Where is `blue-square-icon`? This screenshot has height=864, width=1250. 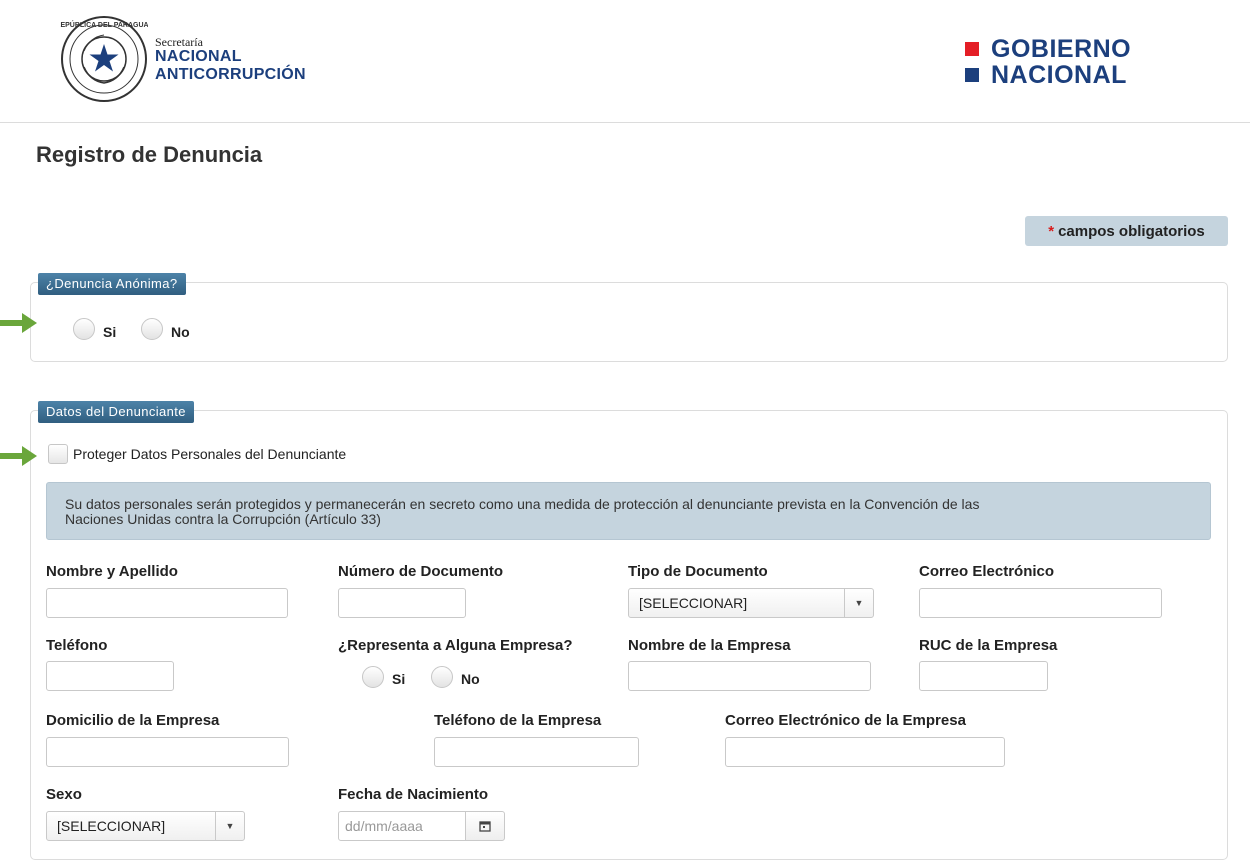
blue-square-icon is located at coordinates (972, 75).